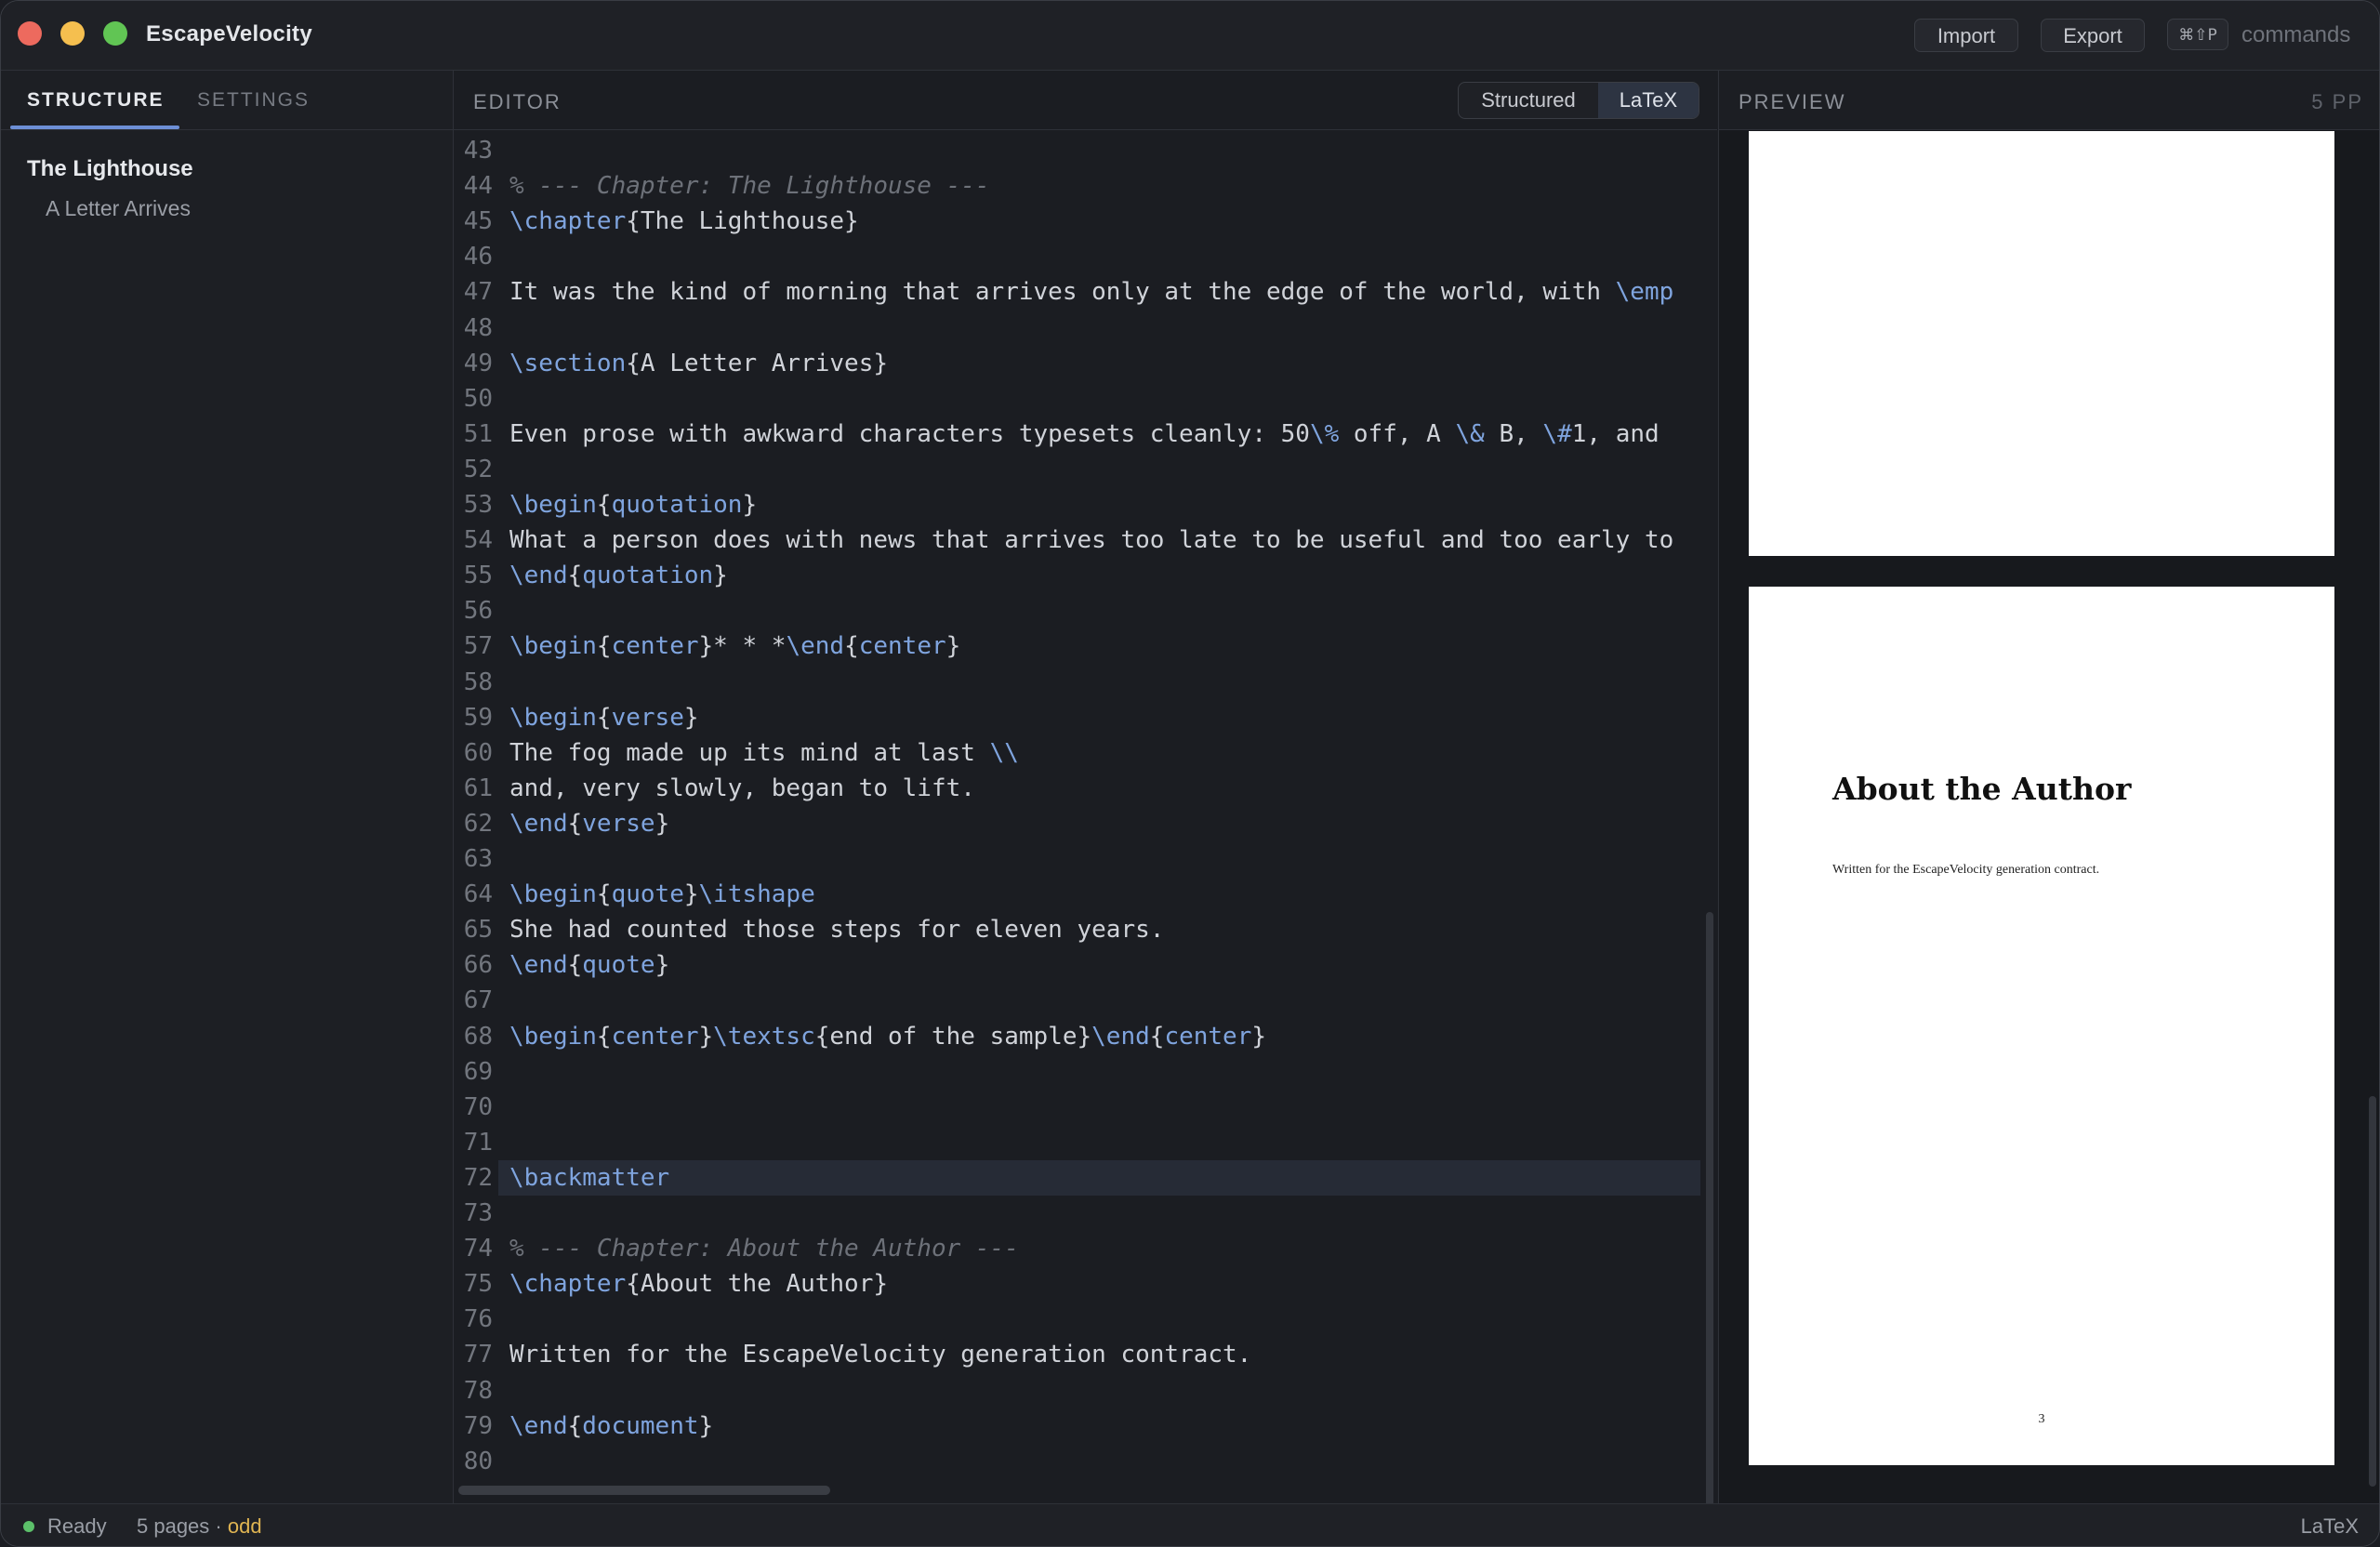 The width and height of the screenshot is (2380, 1547). Describe the element at coordinates (2093, 35) in the screenshot. I see `export-button: Export` at that location.